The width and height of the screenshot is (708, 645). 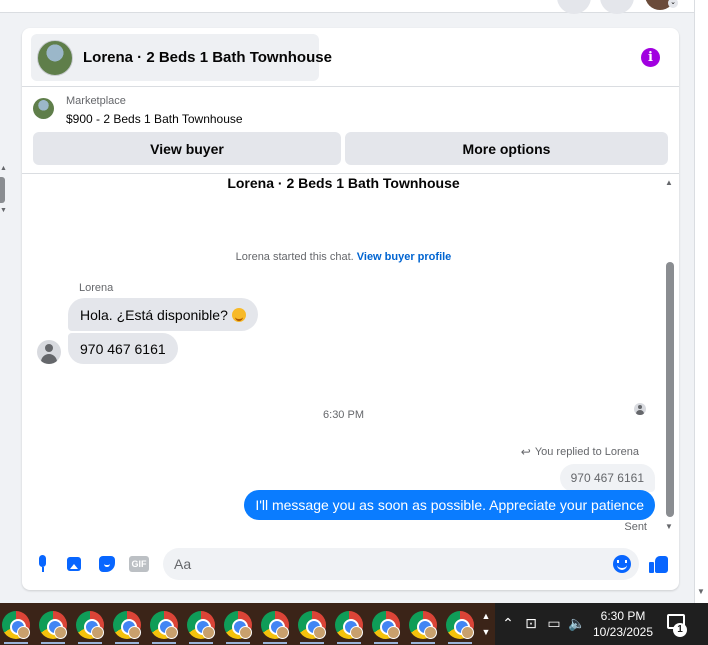 What do you see at coordinates (43, 564) in the screenshot?
I see `microphone-icon` at bounding box center [43, 564].